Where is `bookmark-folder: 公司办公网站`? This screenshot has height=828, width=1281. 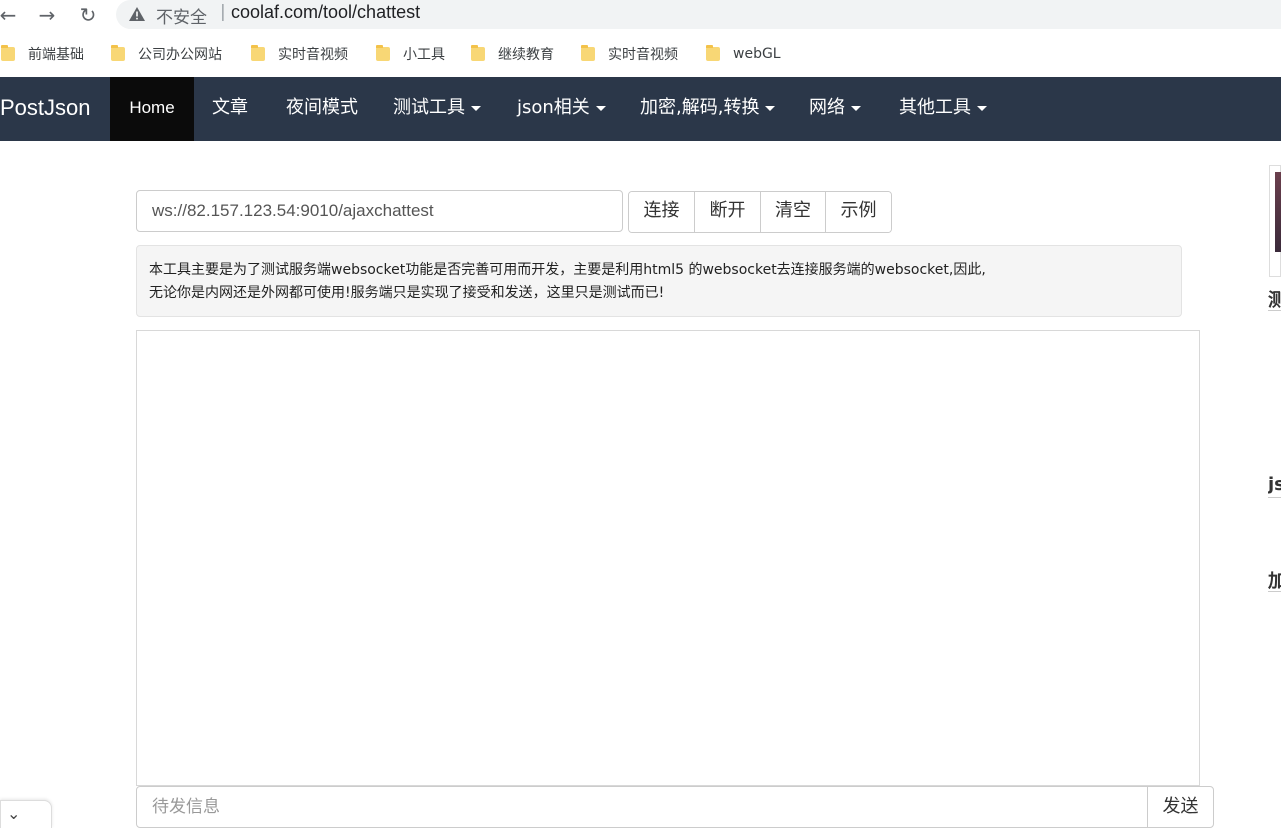
bookmark-folder: 公司办公网站 is located at coordinates (166, 54).